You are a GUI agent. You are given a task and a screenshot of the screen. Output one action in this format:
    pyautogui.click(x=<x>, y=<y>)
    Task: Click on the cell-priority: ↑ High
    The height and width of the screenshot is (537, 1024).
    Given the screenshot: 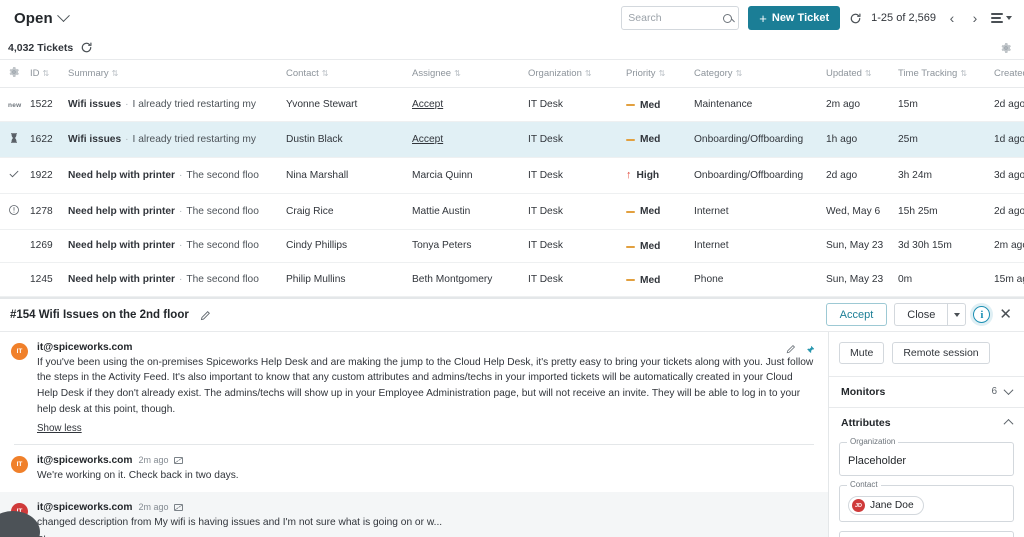 What is the action you would take?
    pyautogui.click(x=660, y=175)
    